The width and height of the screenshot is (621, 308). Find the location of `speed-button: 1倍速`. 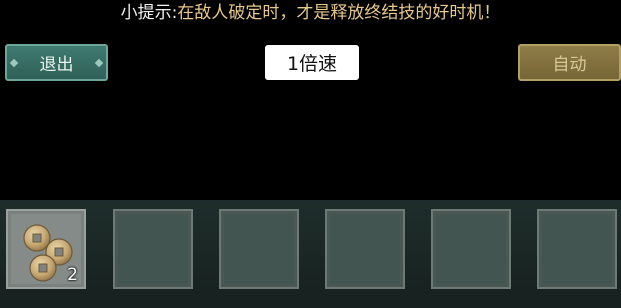

speed-button: 1倍速 is located at coordinates (312, 62).